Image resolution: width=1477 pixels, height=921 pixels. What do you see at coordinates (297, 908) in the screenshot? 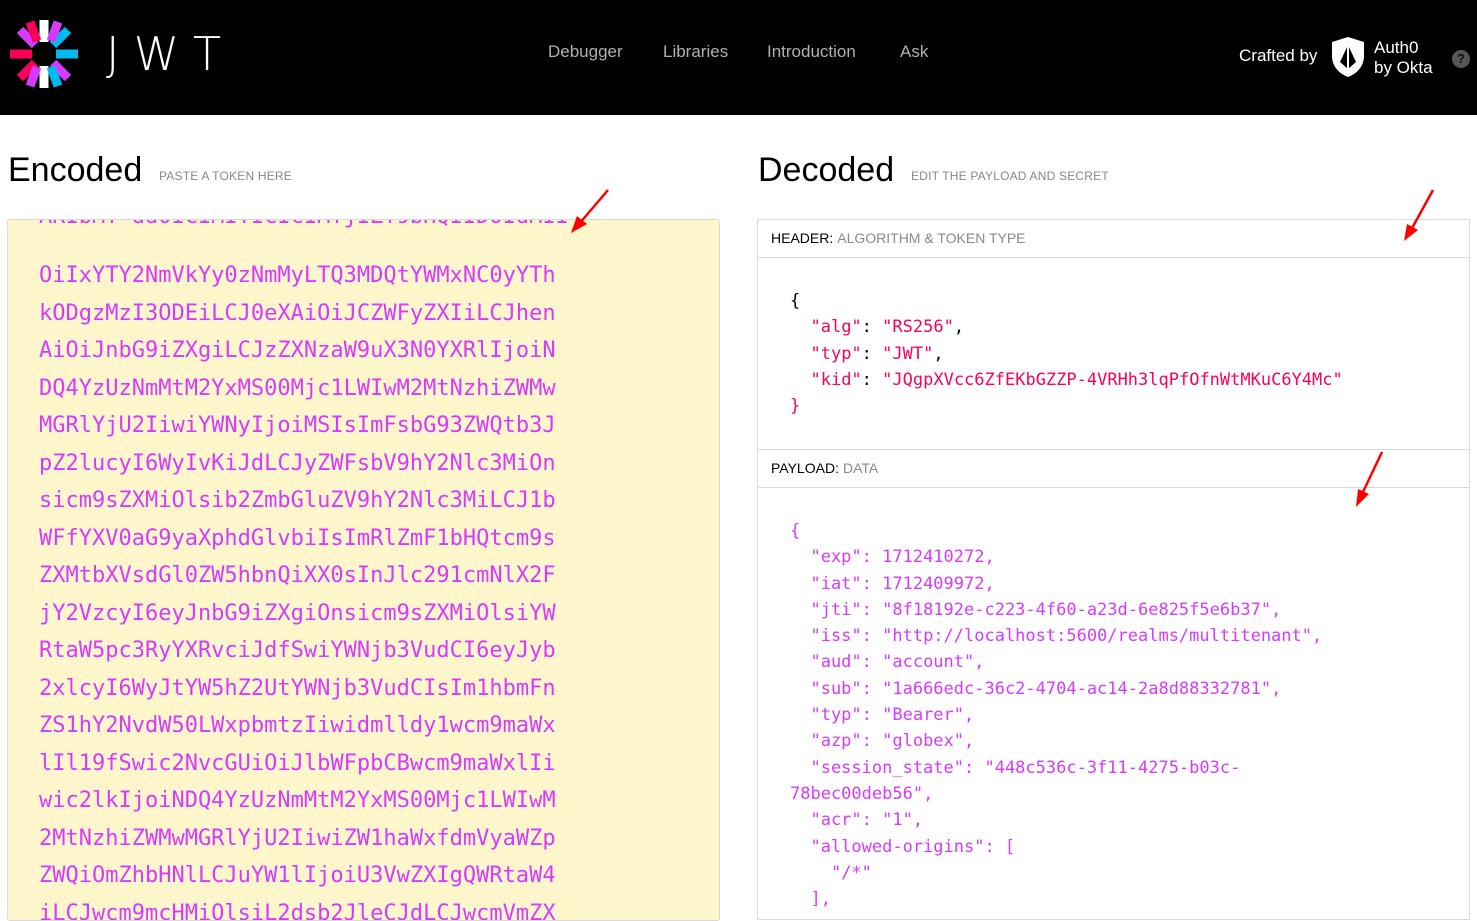
I see `token-line: iLCJwcm9mcHMiOlsiL2dsb2JleCJdLCJwcmVmZX` at bounding box center [297, 908].